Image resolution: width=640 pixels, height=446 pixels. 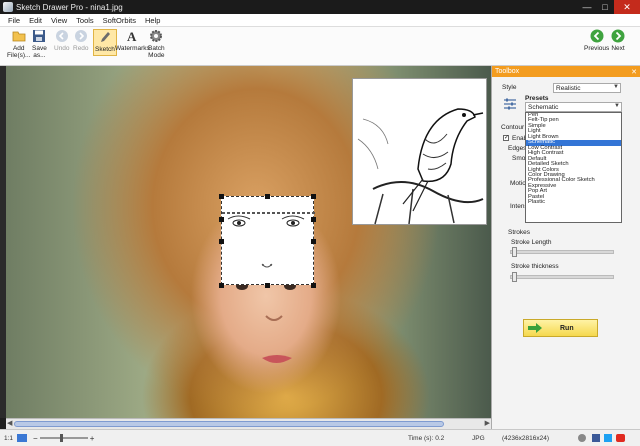 I want to click on previous-button: Previous, so click(x=596, y=40).